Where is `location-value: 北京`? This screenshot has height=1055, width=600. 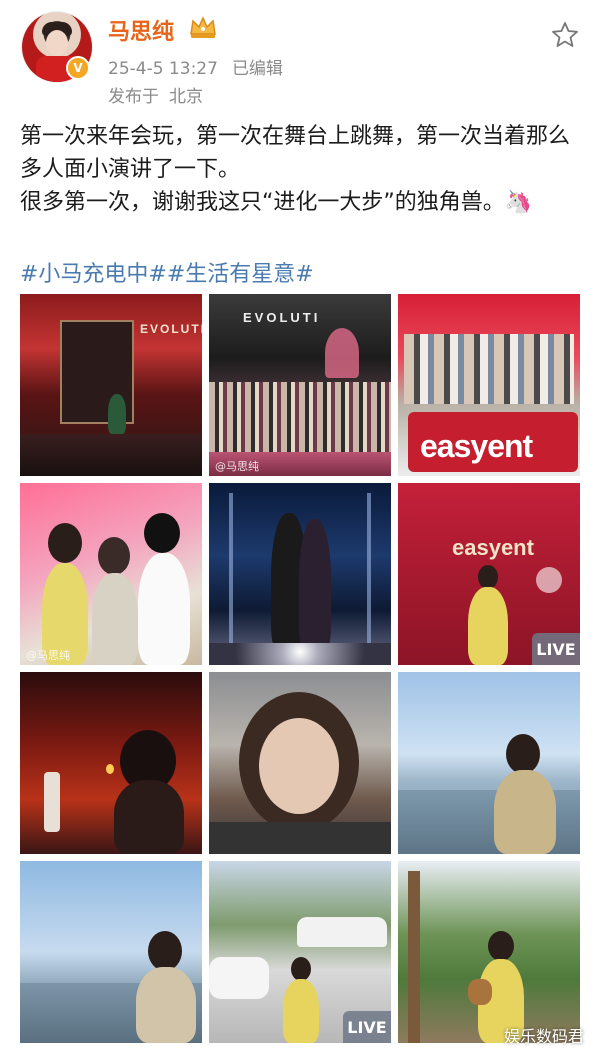 location-value: 北京 is located at coordinates (186, 97).